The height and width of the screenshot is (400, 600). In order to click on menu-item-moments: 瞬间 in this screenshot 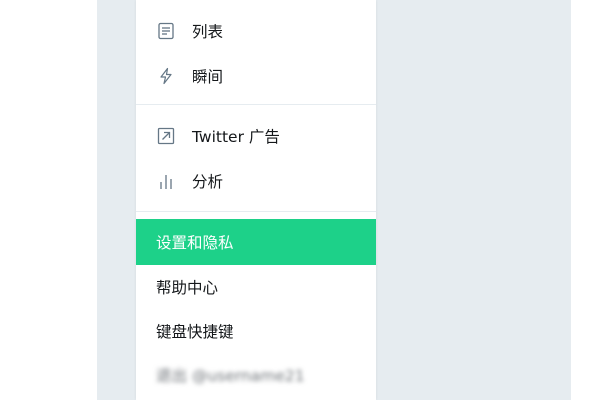, I will do `click(256, 76)`.